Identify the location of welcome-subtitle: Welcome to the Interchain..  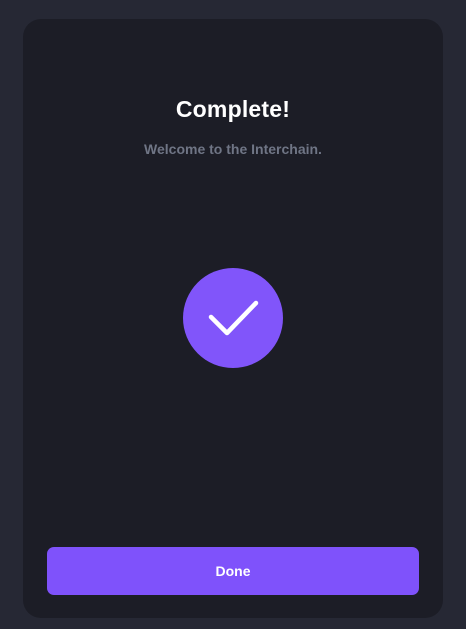
(233, 149).